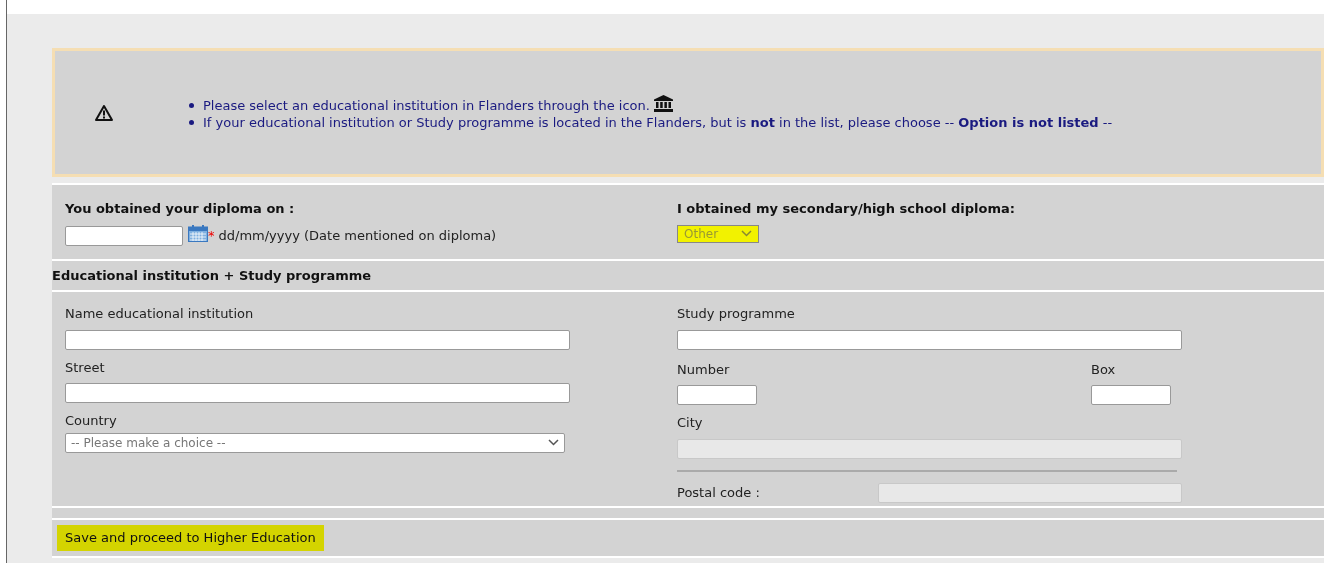  What do you see at coordinates (736, 314) in the screenshot?
I see `field-label: Study programme` at bounding box center [736, 314].